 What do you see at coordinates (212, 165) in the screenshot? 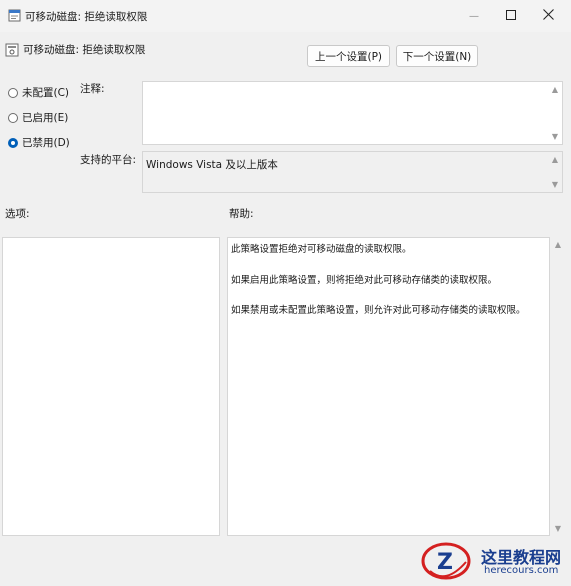
I see `platform-value: Windows Vista 及以上版本` at bounding box center [212, 165].